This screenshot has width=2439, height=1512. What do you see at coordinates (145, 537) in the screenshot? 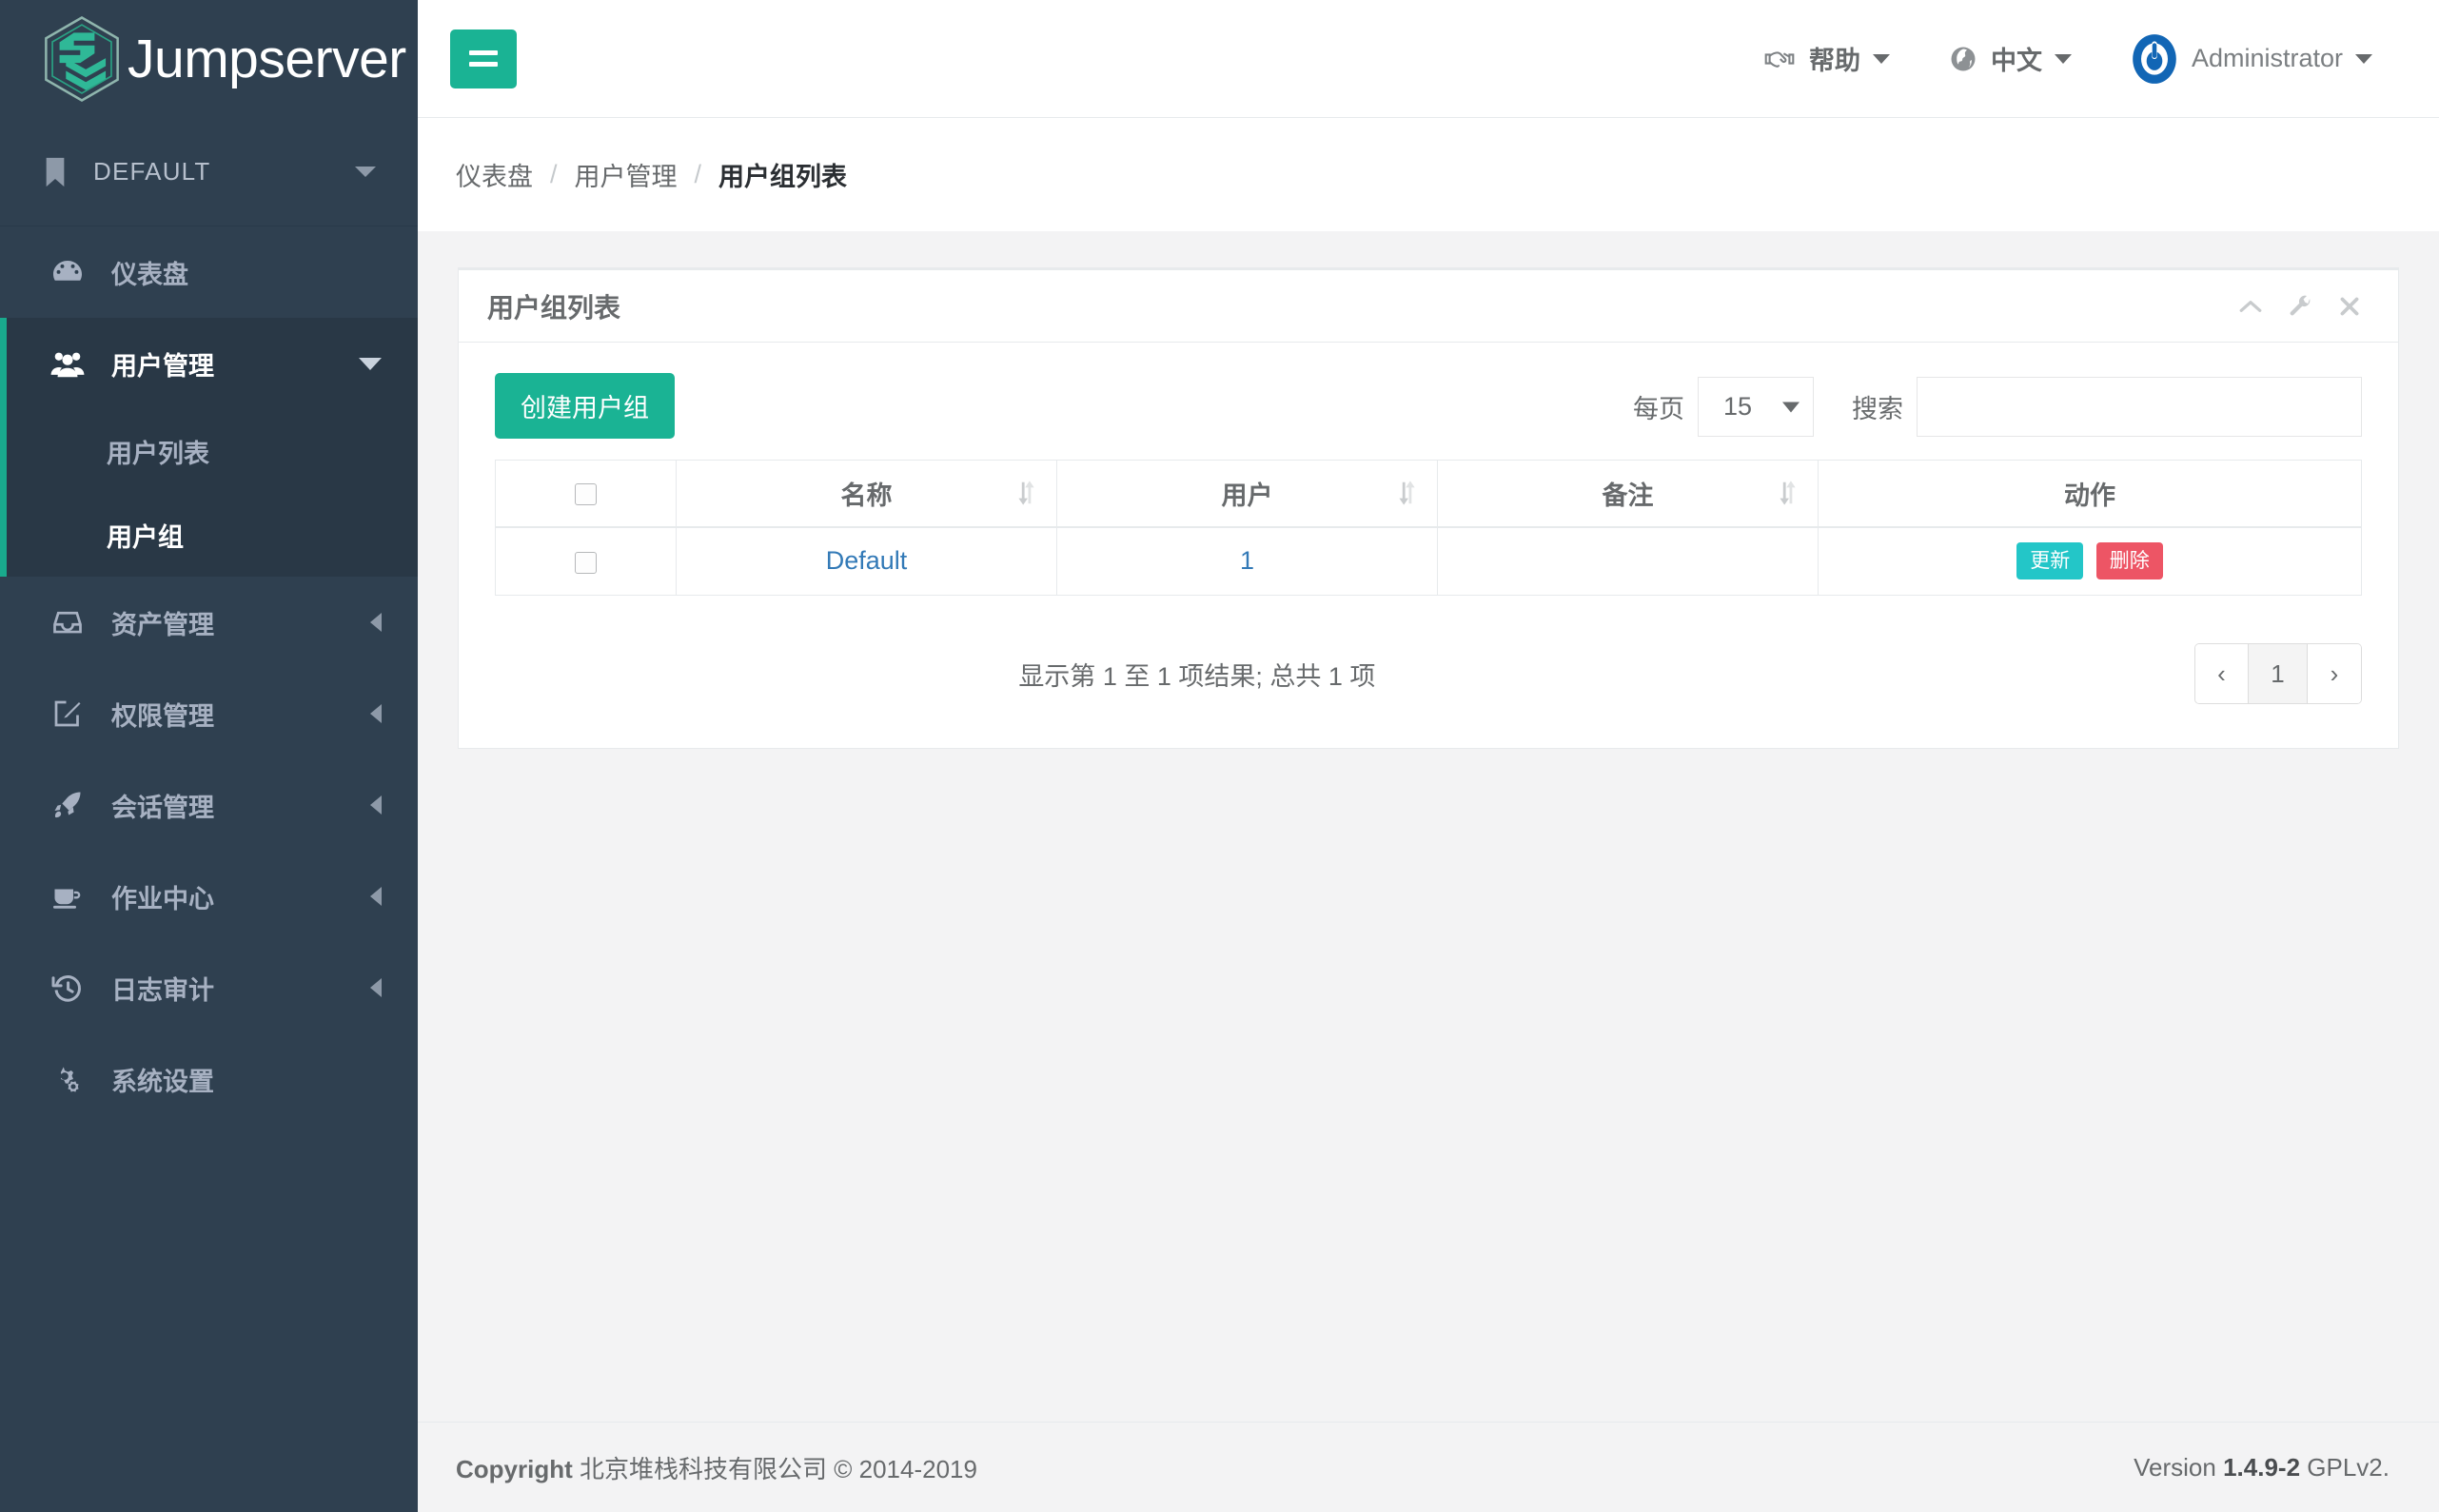
I see `sidebar-subitem-label: 用户组` at bounding box center [145, 537].